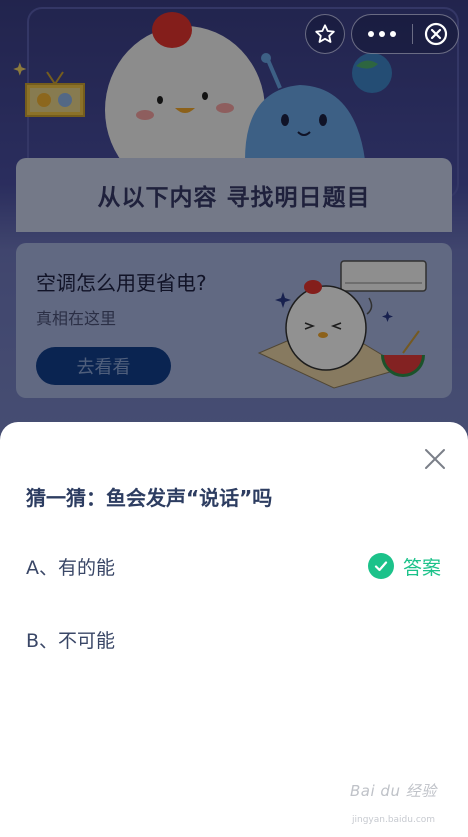 Image resolution: width=468 pixels, height=837 pixels. Describe the element at coordinates (393, 791) in the screenshot. I see `watermark-logo: Bai du 经验` at that location.